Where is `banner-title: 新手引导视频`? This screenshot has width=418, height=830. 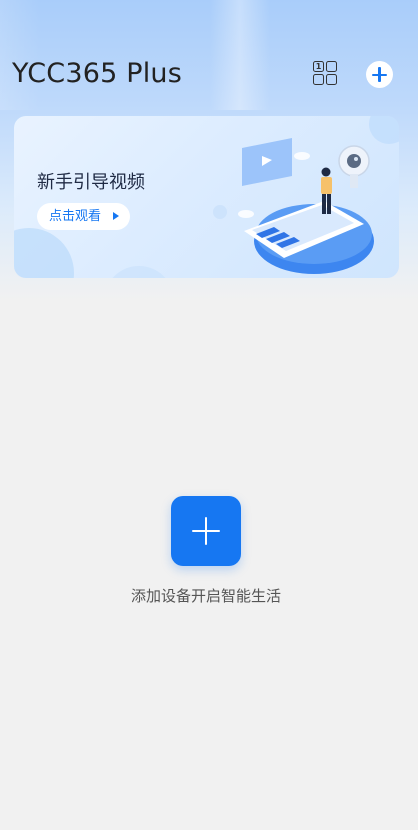
banner-title: 新手引导视频 is located at coordinates (91, 182).